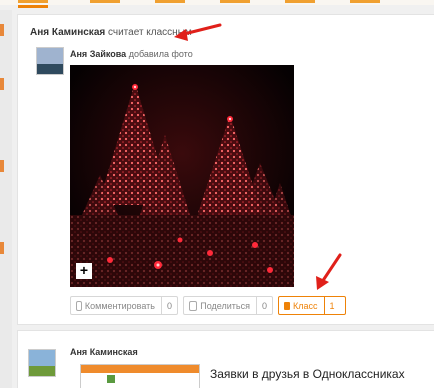 This screenshot has width=434, height=388. What do you see at coordinates (104, 352) in the screenshot?
I see `author-name-link: Аня Каминская` at bounding box center [104, 352].